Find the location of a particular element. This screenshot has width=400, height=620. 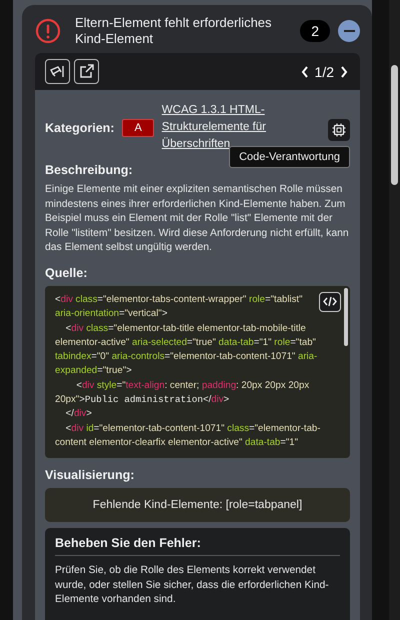

page-indicator: 1/2 is located at coordinates (324, 72).